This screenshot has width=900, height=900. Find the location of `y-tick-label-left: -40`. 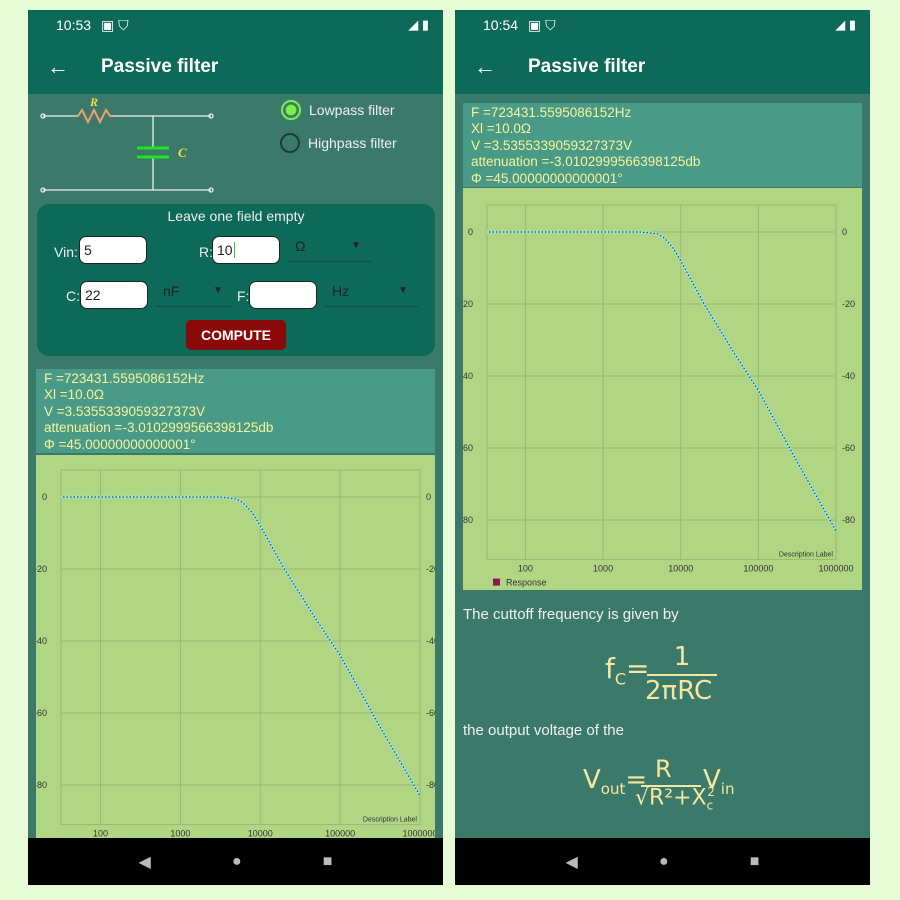

y-tick-label-left: -40 is located at coordinates (468, 376).